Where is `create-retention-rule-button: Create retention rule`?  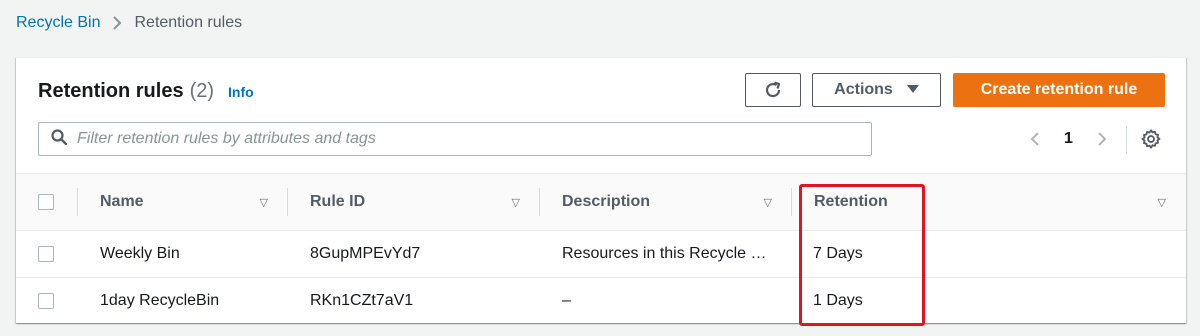 create-retention-rule-button: Create retention rule is located at coordinates (1059, 90).